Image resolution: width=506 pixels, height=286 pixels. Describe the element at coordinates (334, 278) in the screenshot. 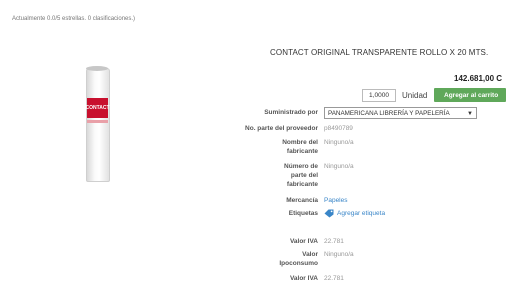

I see `iva-value-2: 22.781` at that location.